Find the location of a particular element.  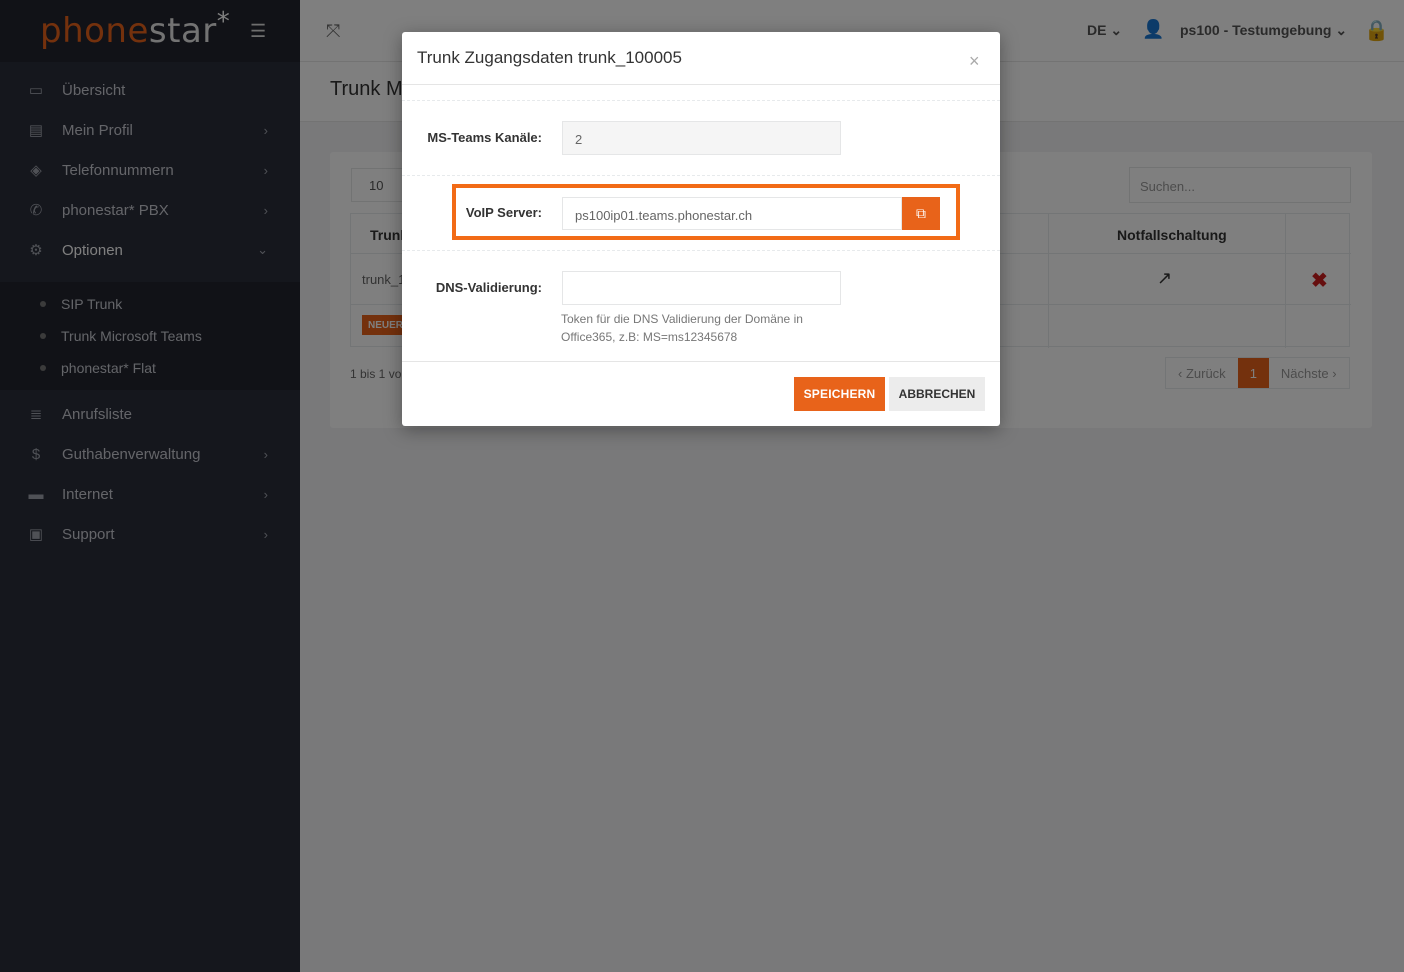

voip-server-label: VoIP Server: is located at coordinates (503, 212).